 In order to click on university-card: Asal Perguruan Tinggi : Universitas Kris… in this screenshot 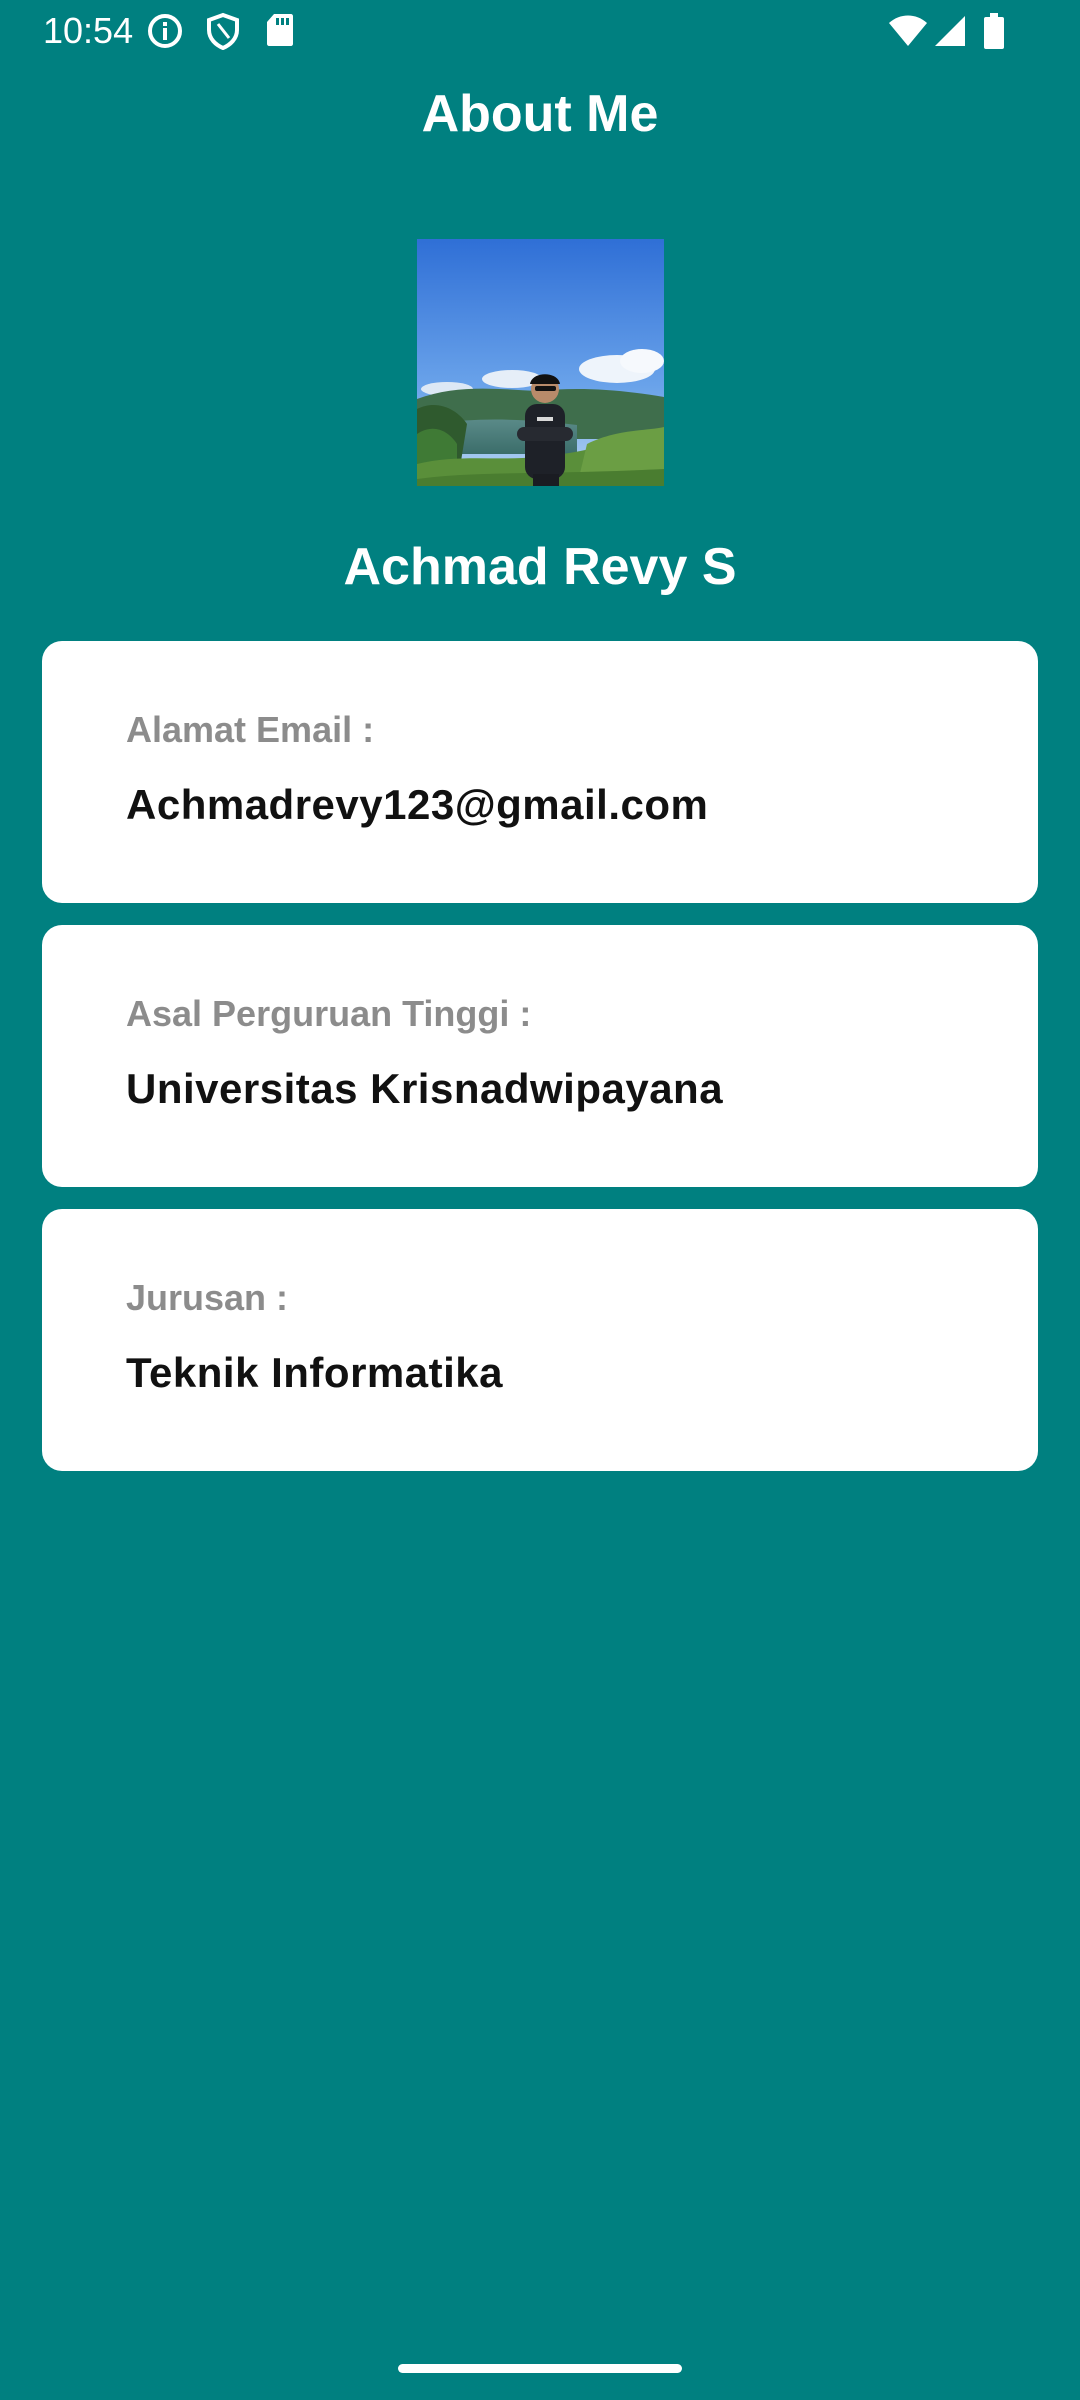, I will do `click(540, 1056)`.